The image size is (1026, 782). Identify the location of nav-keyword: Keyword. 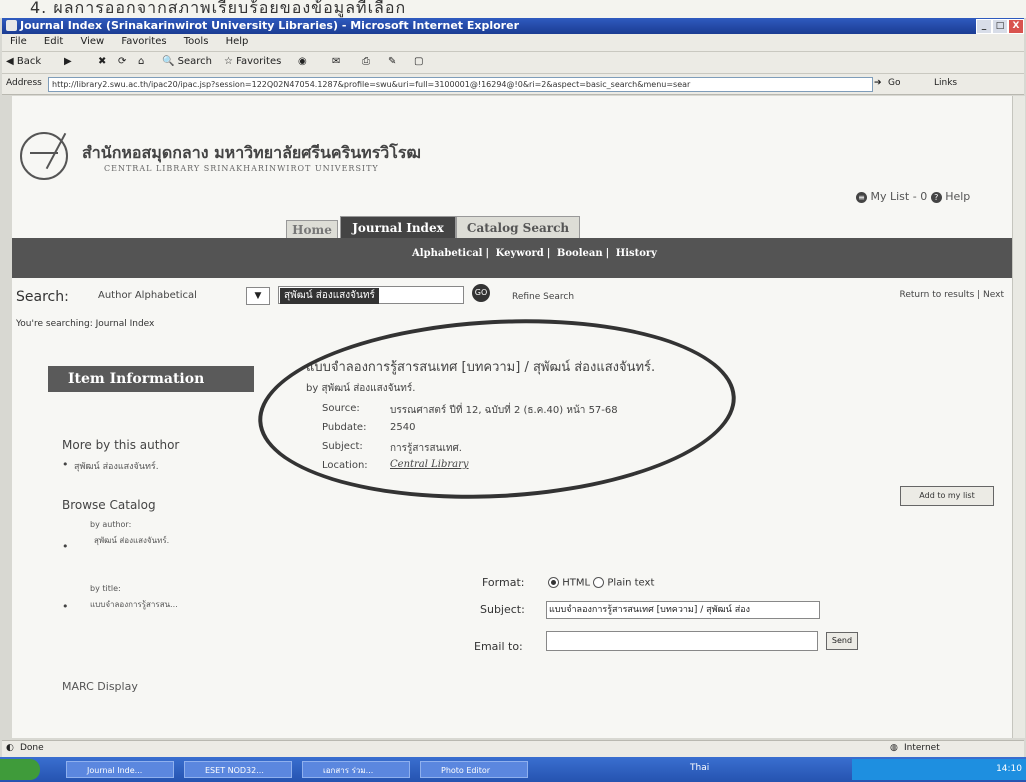
(520, 253).